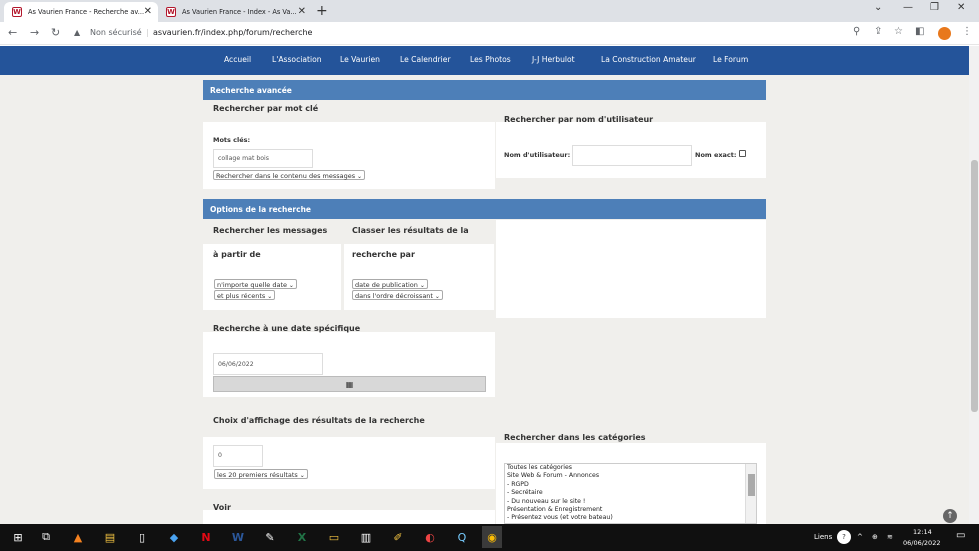  Describe the element at coordinates (34, 32) in the screenshot. I see `forward-icon: →` at that location.